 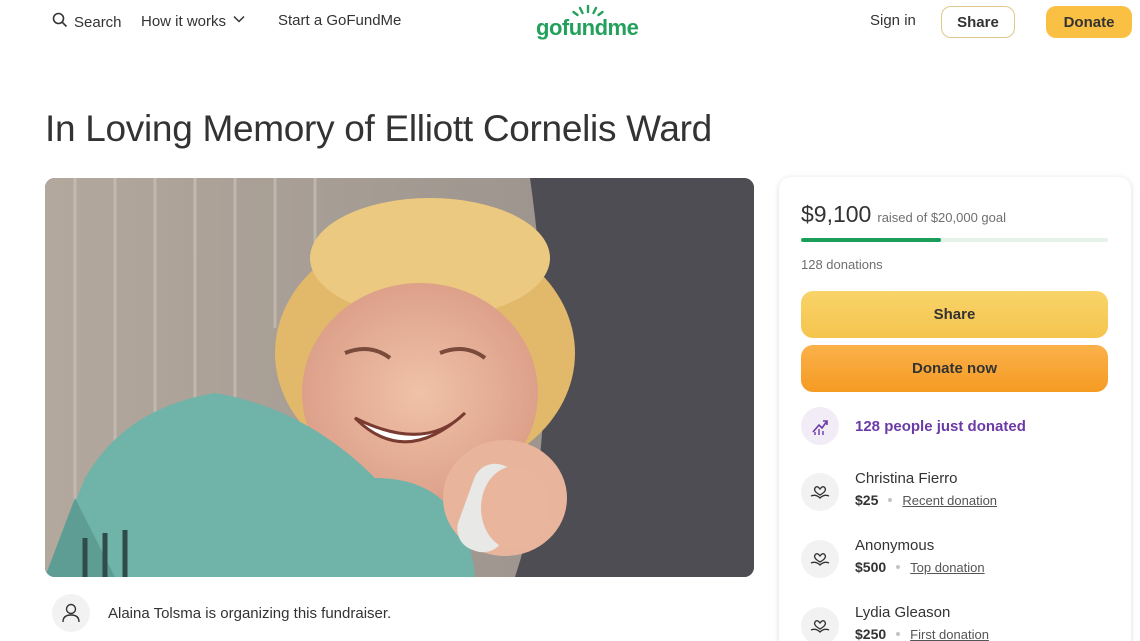 I want to click on how-it-works-label: How it works, so click(x=184, y=21).